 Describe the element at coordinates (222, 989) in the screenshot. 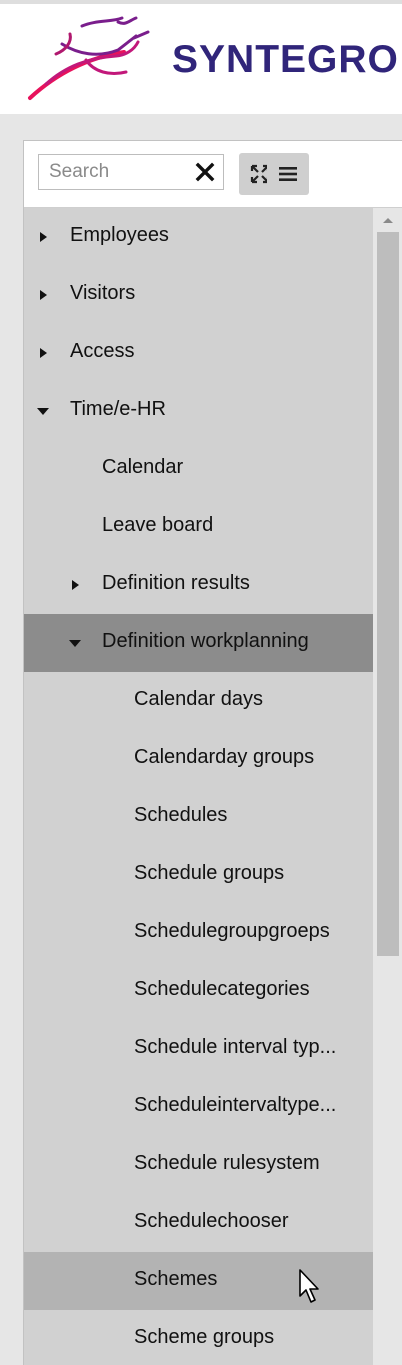

I see `tree-item-label: Schedulecategories` at that location.